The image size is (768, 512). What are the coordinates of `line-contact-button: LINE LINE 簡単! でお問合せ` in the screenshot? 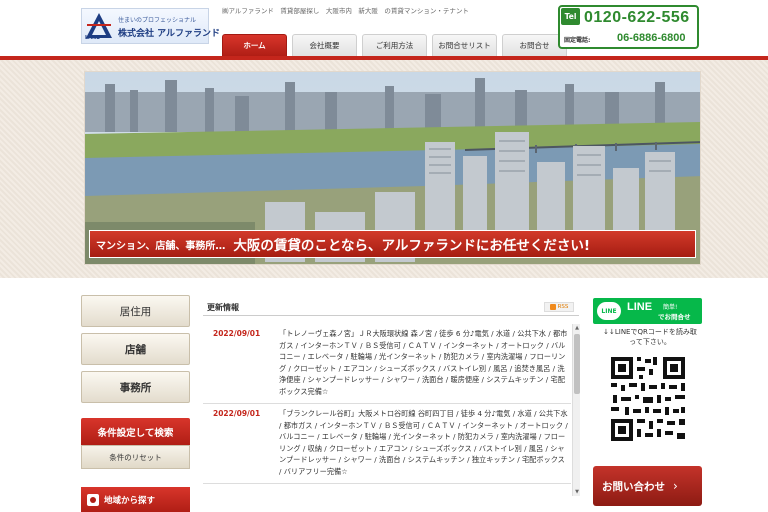 It's located at (647, 311).